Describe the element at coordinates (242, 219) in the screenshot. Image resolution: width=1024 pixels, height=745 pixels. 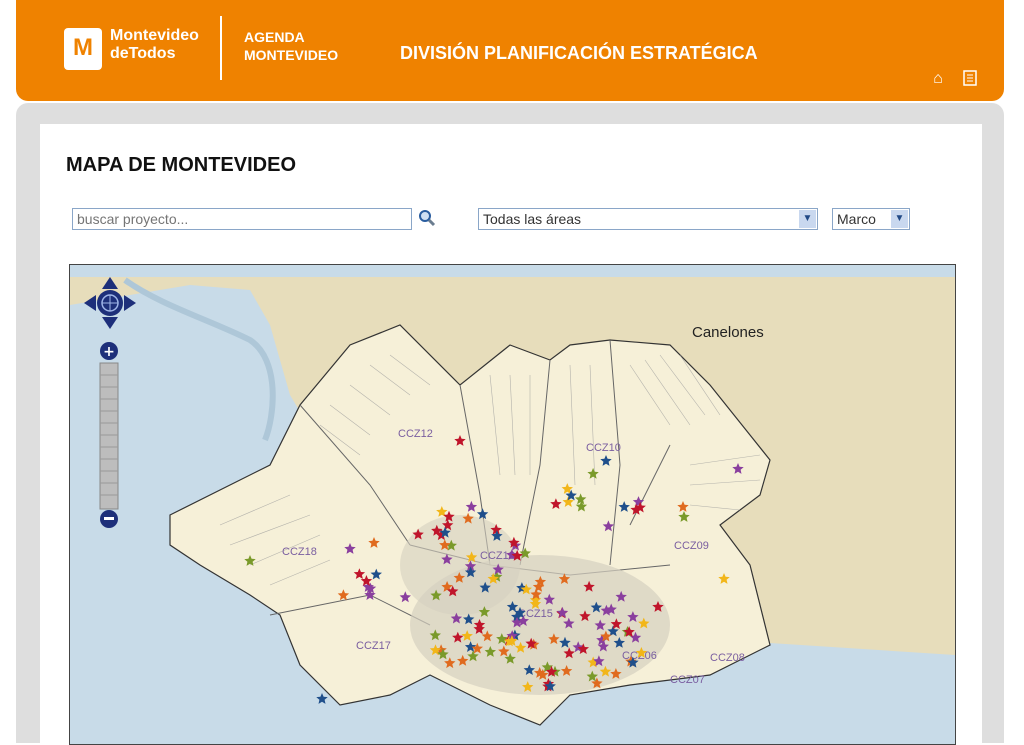
I see `search-input` at that location.